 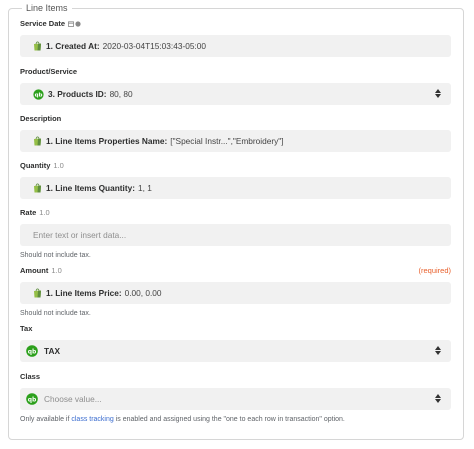 What do you see at coordinates (41, 118) in the screenshot?
I see `description-label: Description` at bounding box center [41, 118].